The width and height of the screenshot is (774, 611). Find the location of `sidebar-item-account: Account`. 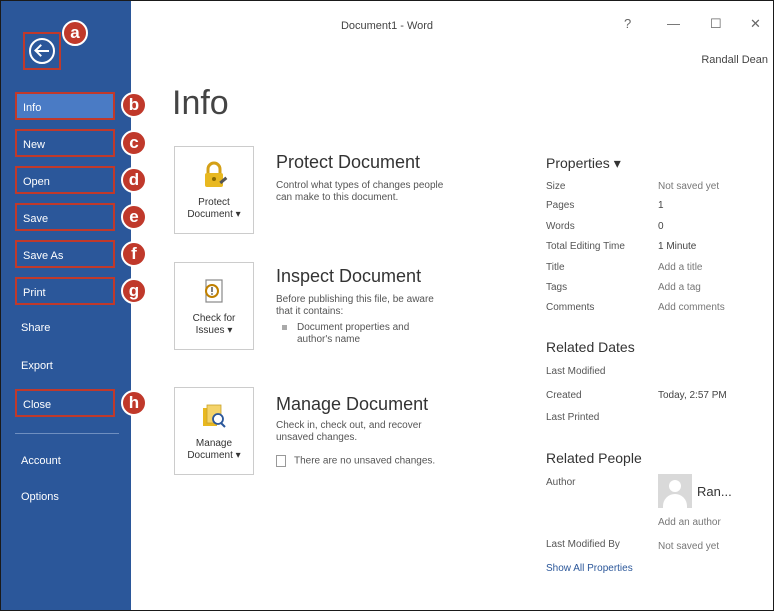

sidebar-item-account: Account is located at coordinates (65, 461).